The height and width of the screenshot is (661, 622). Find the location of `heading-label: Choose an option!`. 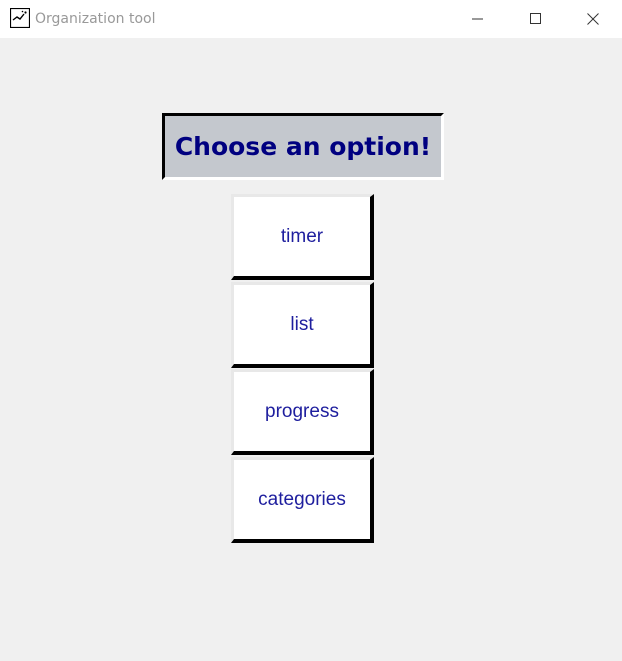

heading-label: Choose an option! is located at coordinates (303, 146).